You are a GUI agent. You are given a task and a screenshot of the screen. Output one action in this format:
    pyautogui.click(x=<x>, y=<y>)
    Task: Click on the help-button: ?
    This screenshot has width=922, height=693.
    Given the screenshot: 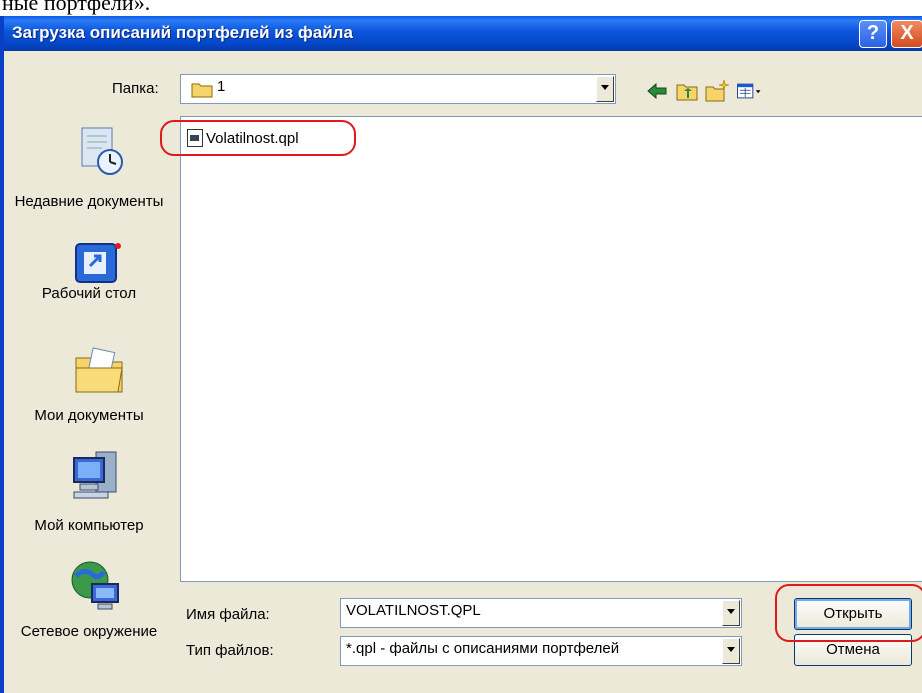 What is the action you would take?
    pyautogui.click(x=873, y=34)
    